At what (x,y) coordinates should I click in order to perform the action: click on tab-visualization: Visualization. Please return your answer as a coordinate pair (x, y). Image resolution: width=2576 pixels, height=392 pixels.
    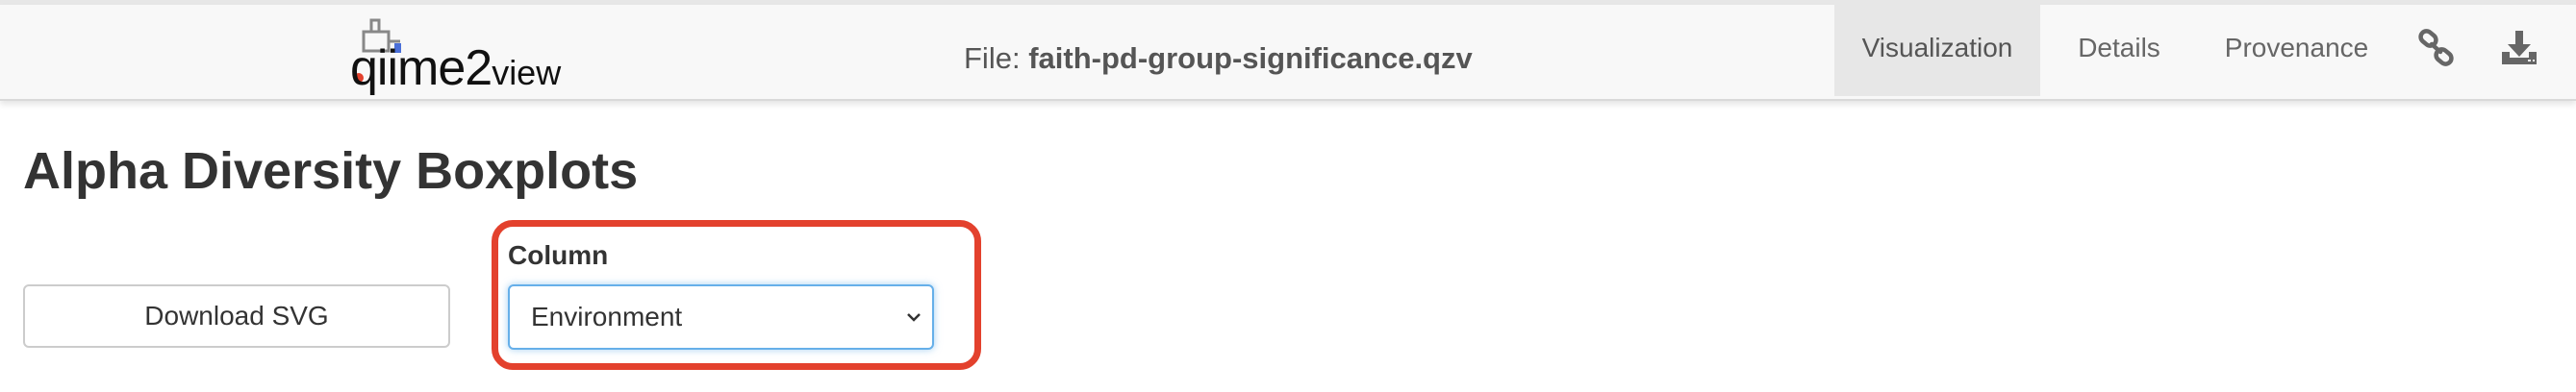
    Looking at the image, I should click on (1937, 48).